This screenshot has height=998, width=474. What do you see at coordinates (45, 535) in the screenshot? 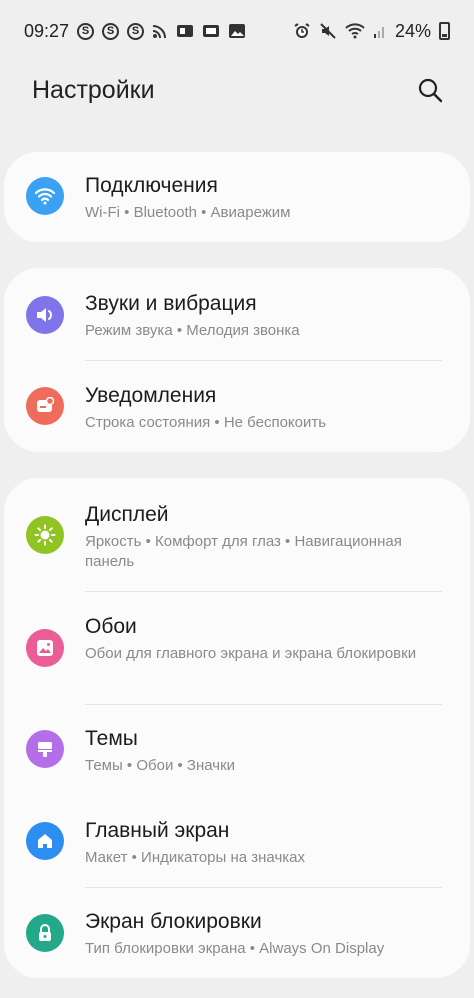
I see `brightness-icon` at bounding box center [45, 535].